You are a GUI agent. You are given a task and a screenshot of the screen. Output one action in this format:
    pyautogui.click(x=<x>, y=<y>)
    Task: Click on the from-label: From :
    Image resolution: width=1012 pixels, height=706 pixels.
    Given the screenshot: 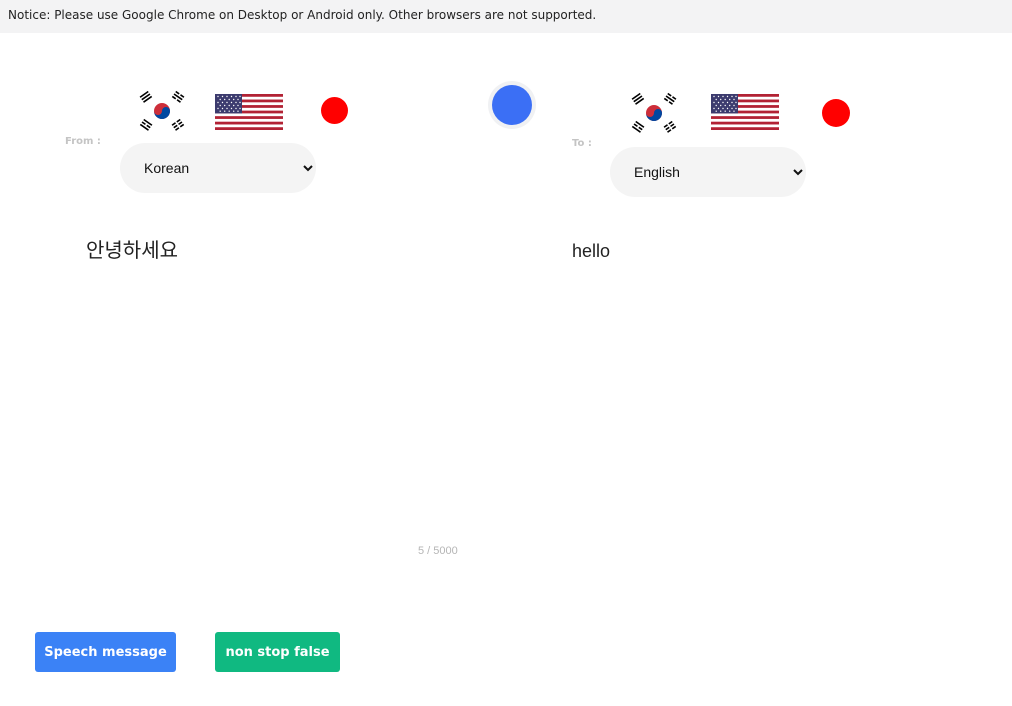 What is the action you would take?
    pyautogui.click(x=83, y=141)
    